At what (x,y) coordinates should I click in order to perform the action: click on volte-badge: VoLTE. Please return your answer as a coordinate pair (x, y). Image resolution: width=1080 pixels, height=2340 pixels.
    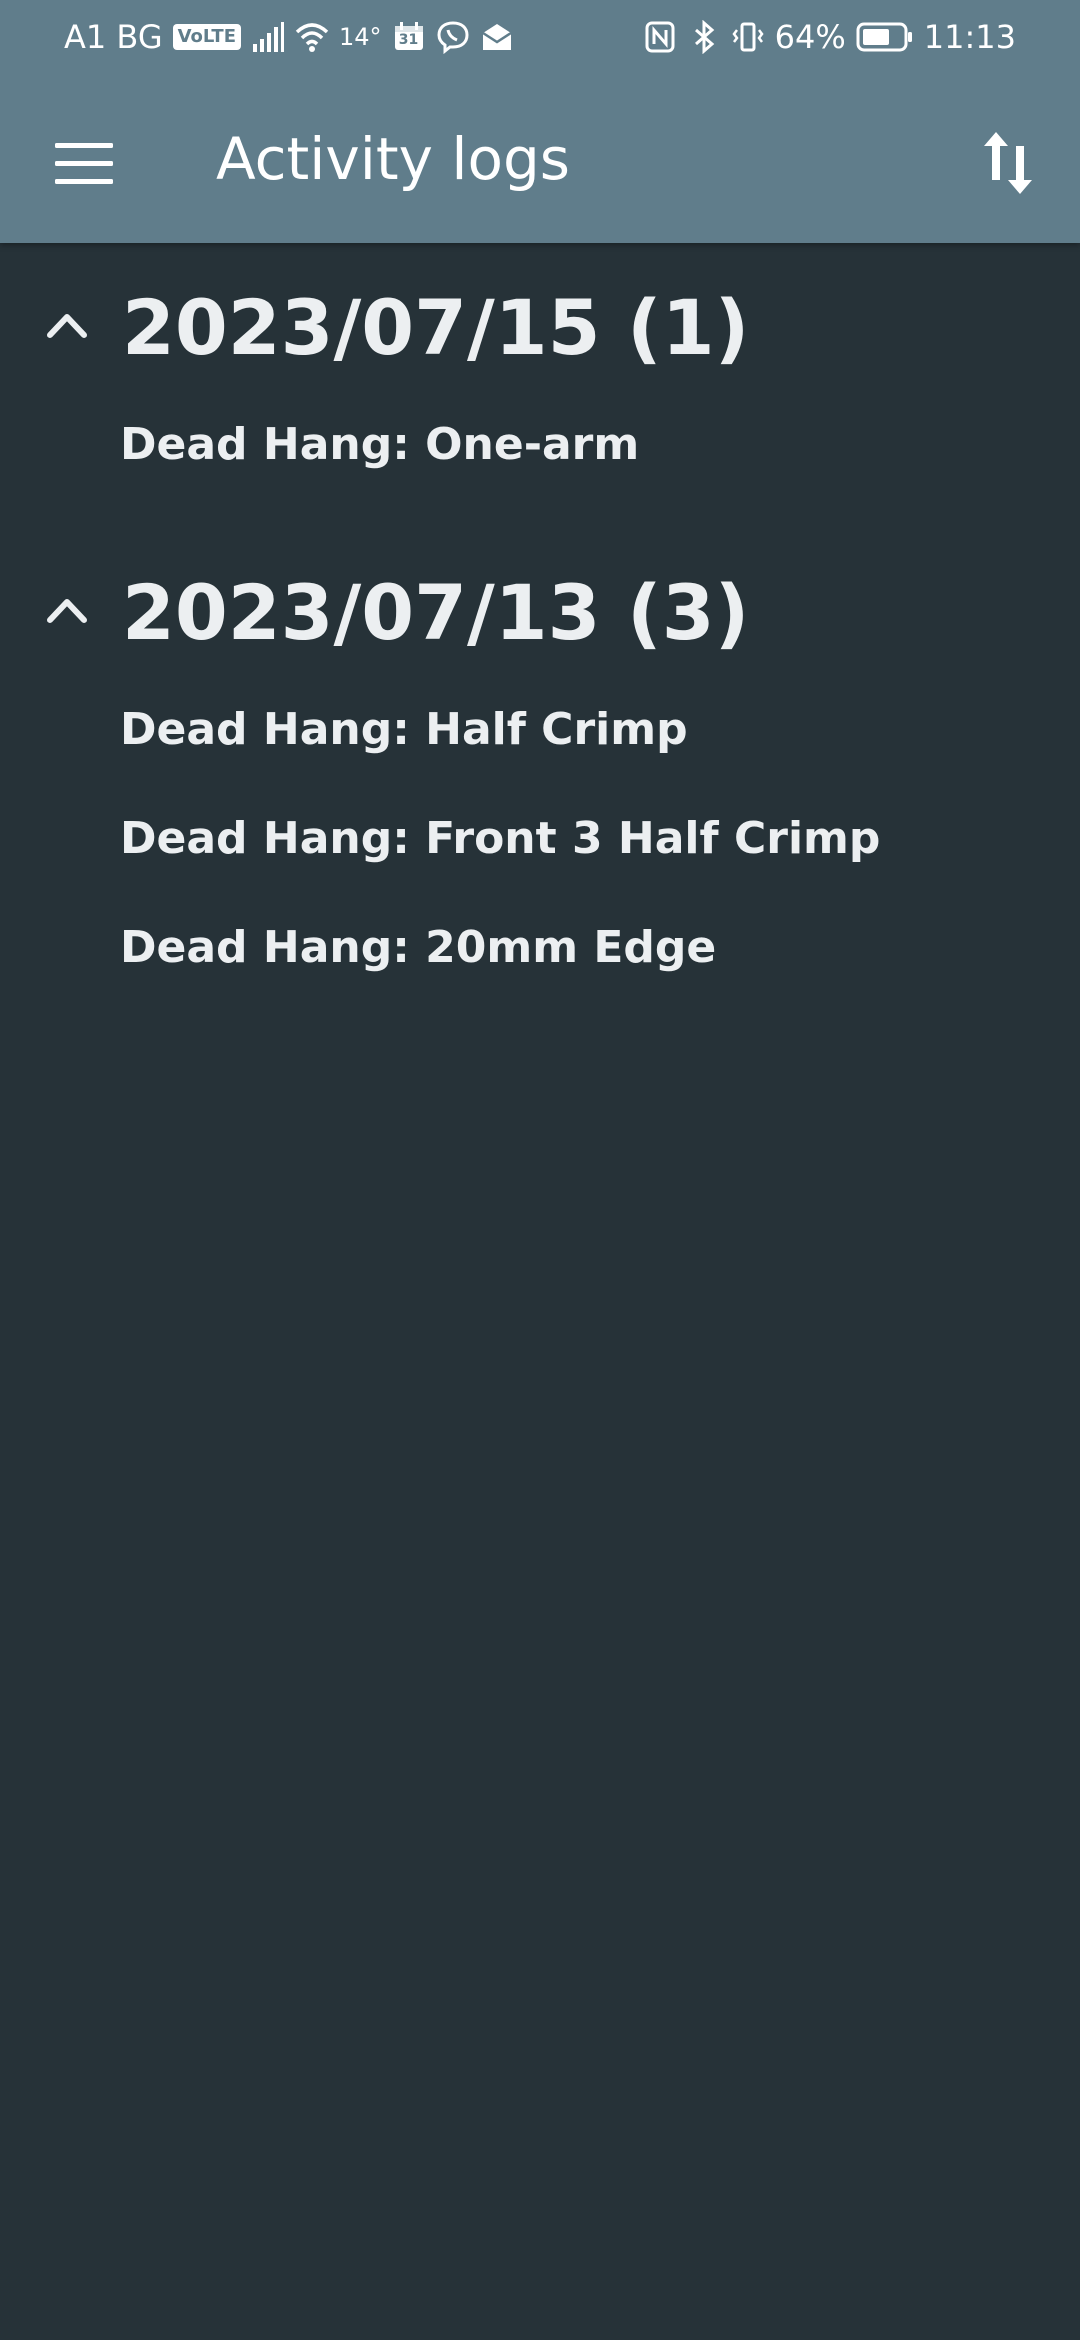
    Looking at the image, I should click on (206, 37).